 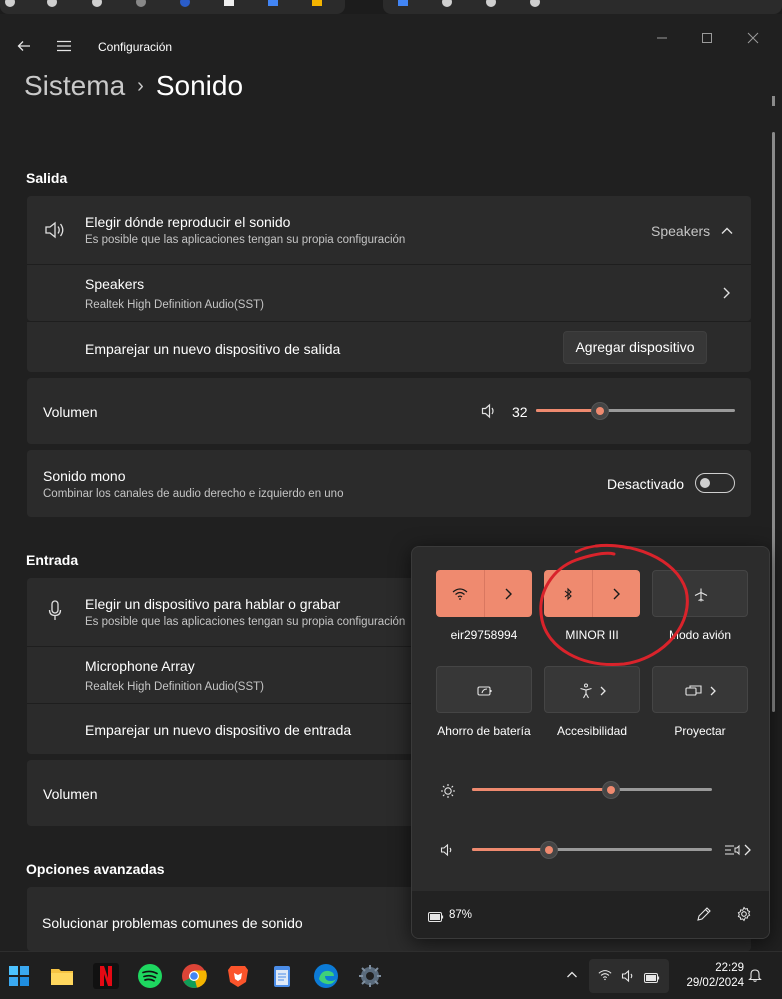 What do you see at coordinates (62, 976) in the screenshot?
I see `file-explorer-icon` at bounding box center [62, 976].